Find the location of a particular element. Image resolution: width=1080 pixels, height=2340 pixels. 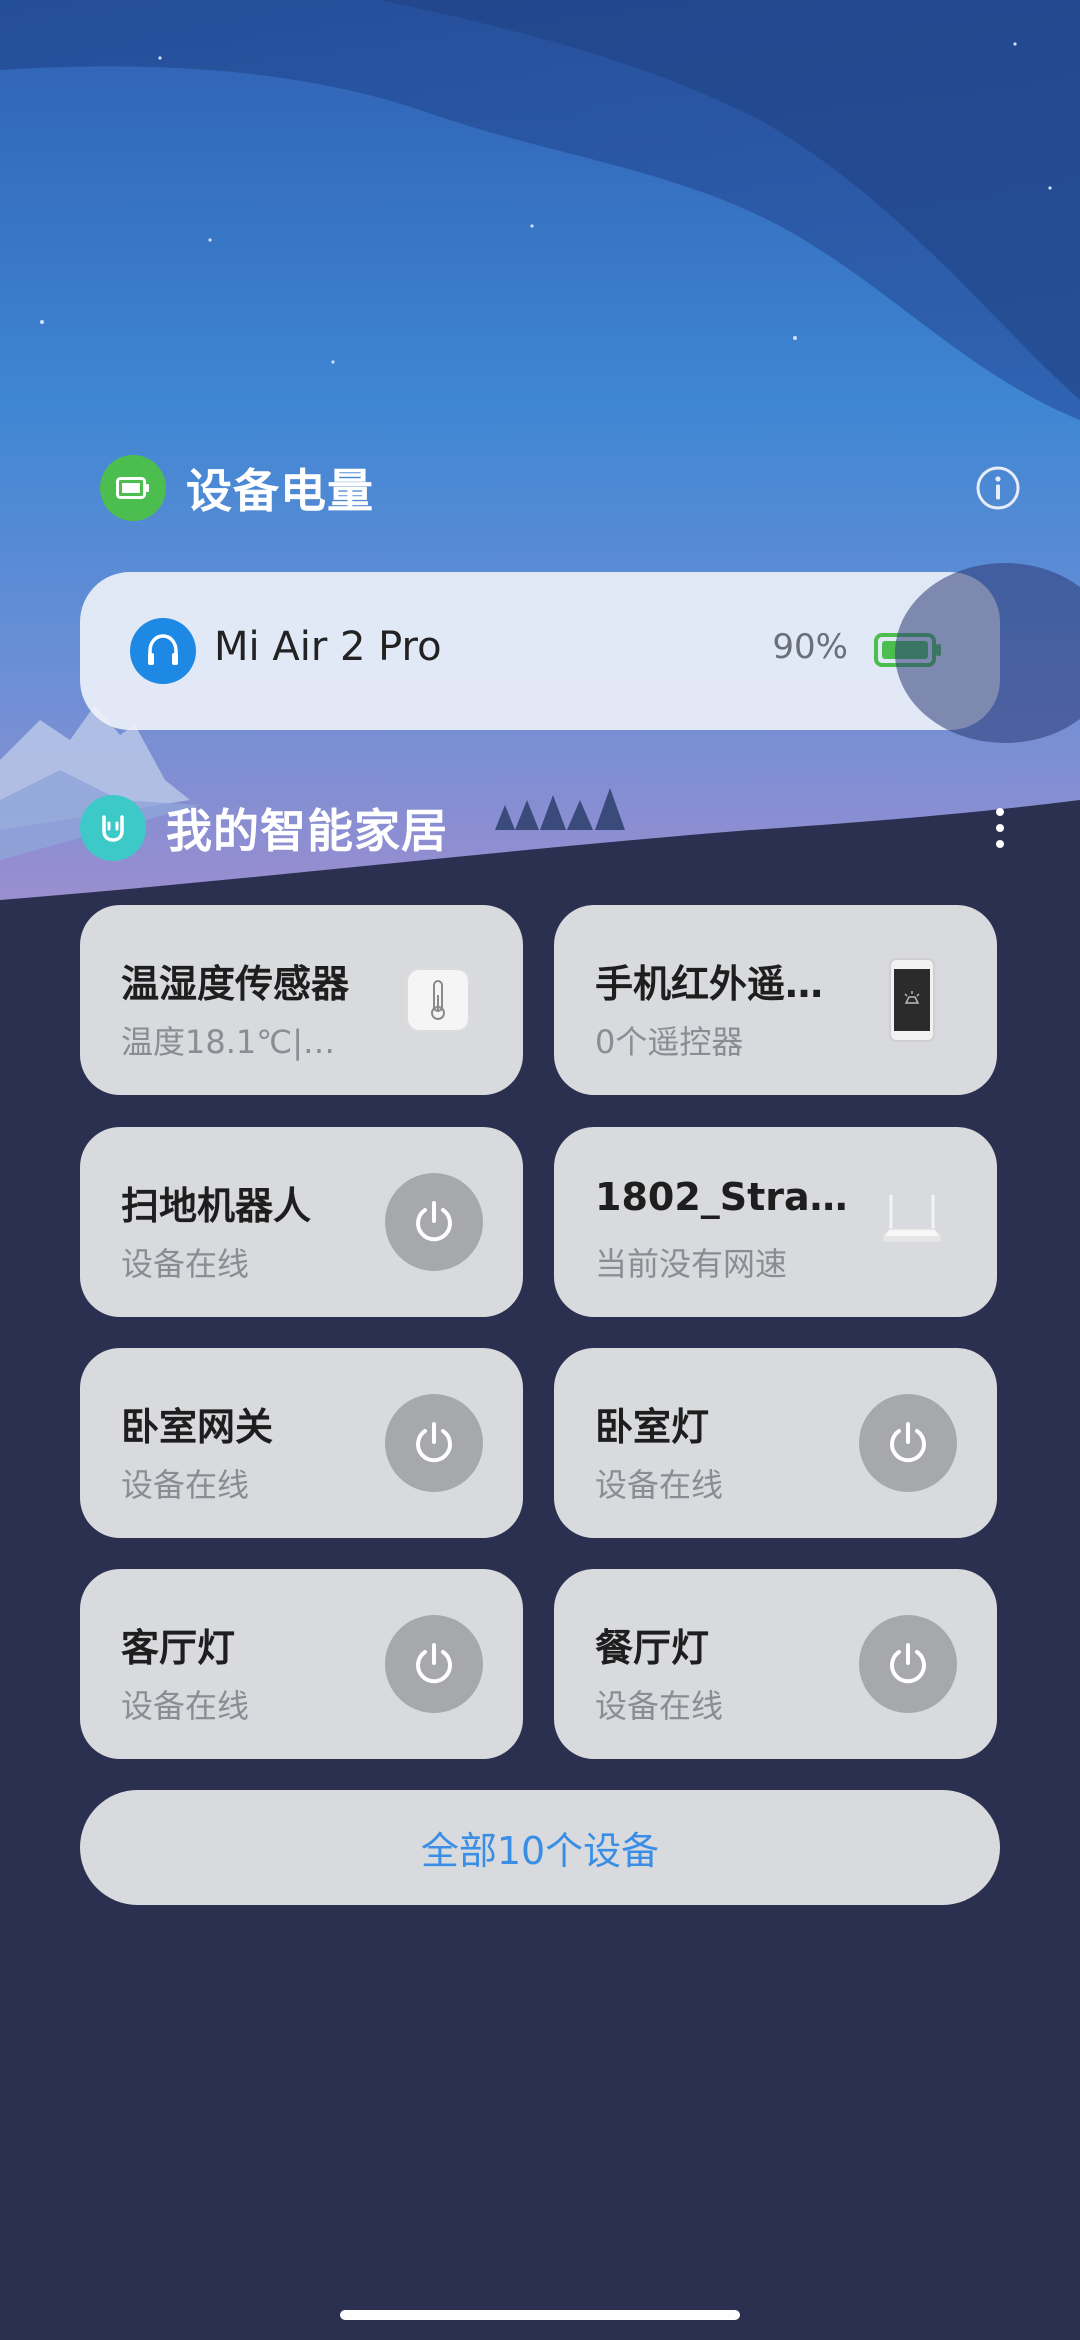

device-tile-name: 客厅灯 is located at coordinates (178, 1648).